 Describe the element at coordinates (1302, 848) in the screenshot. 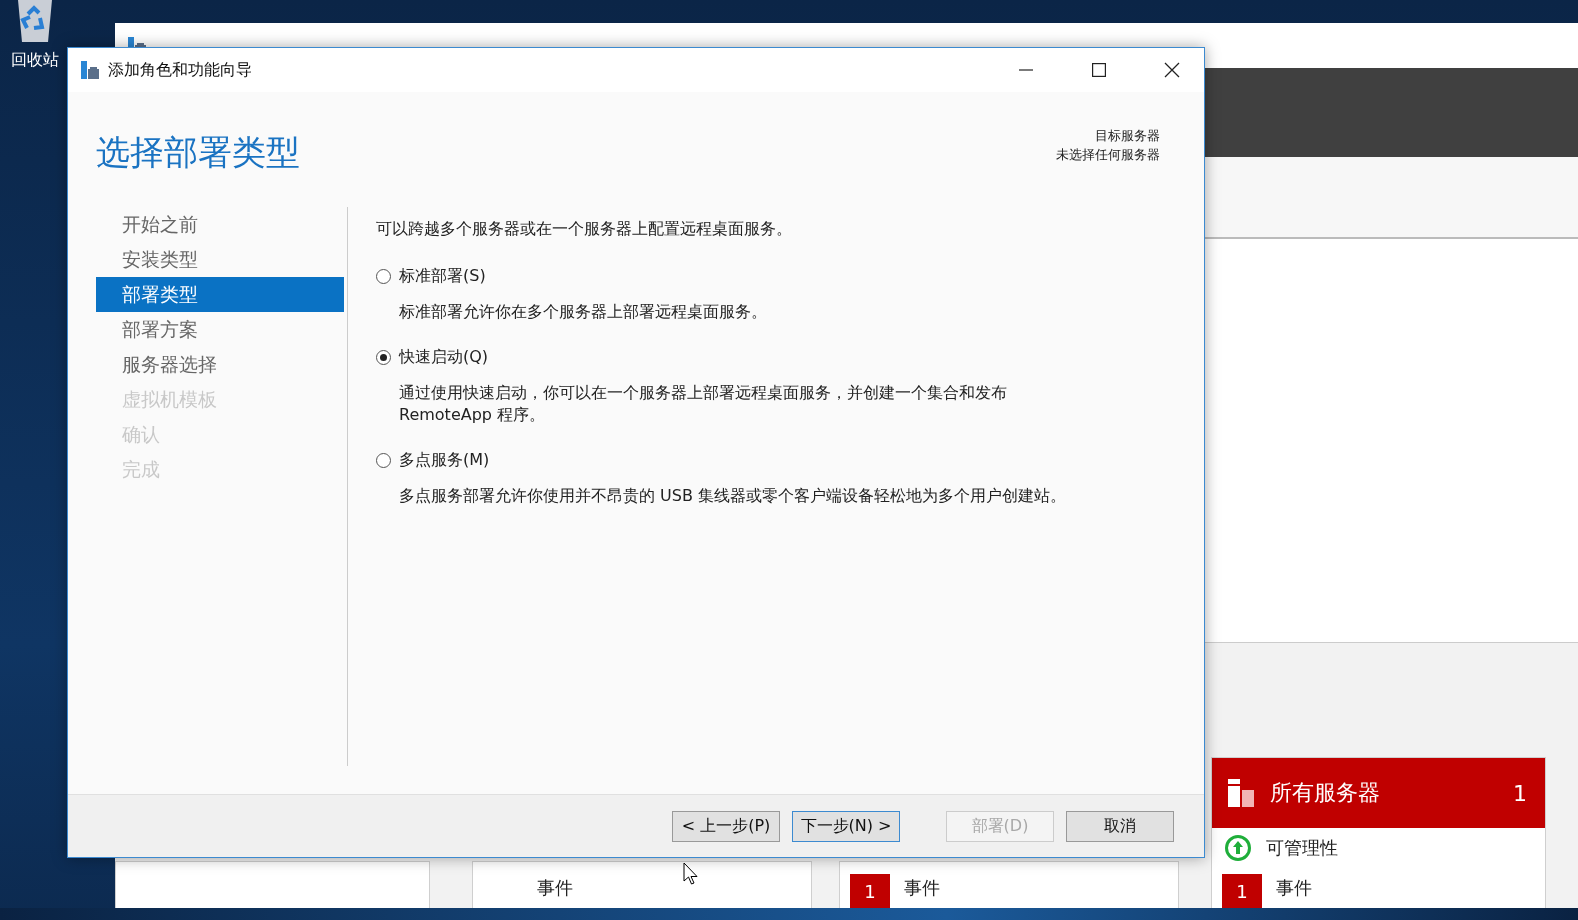

I see `tile-row-label: 可管理性` at that location.